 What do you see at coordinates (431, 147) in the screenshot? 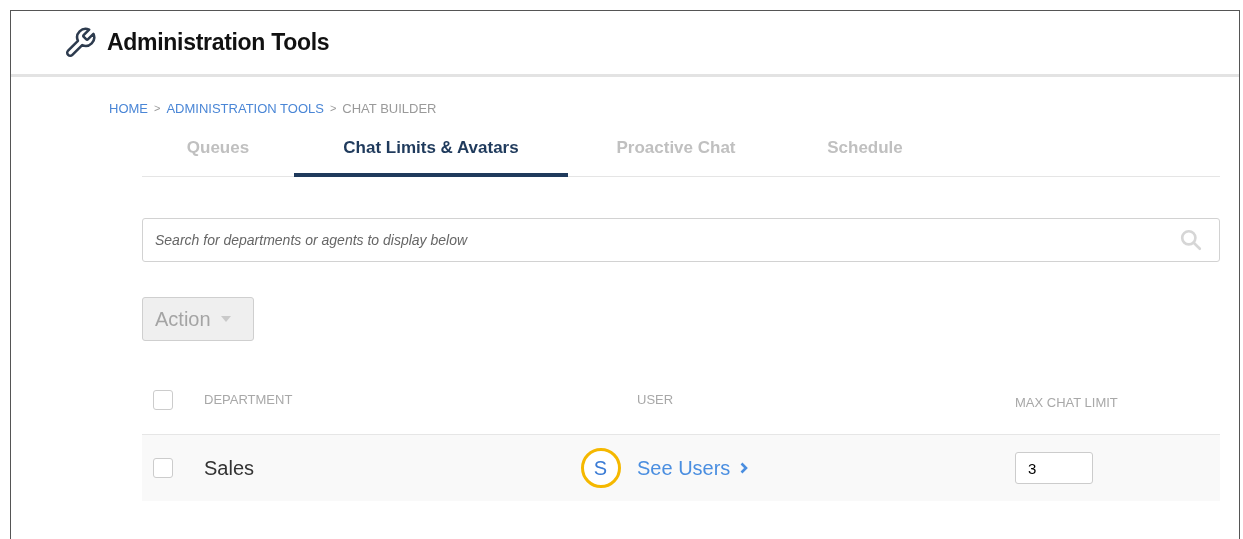
I see `tab: Chat Limits & Avatars` at bounding box center [431, 147].